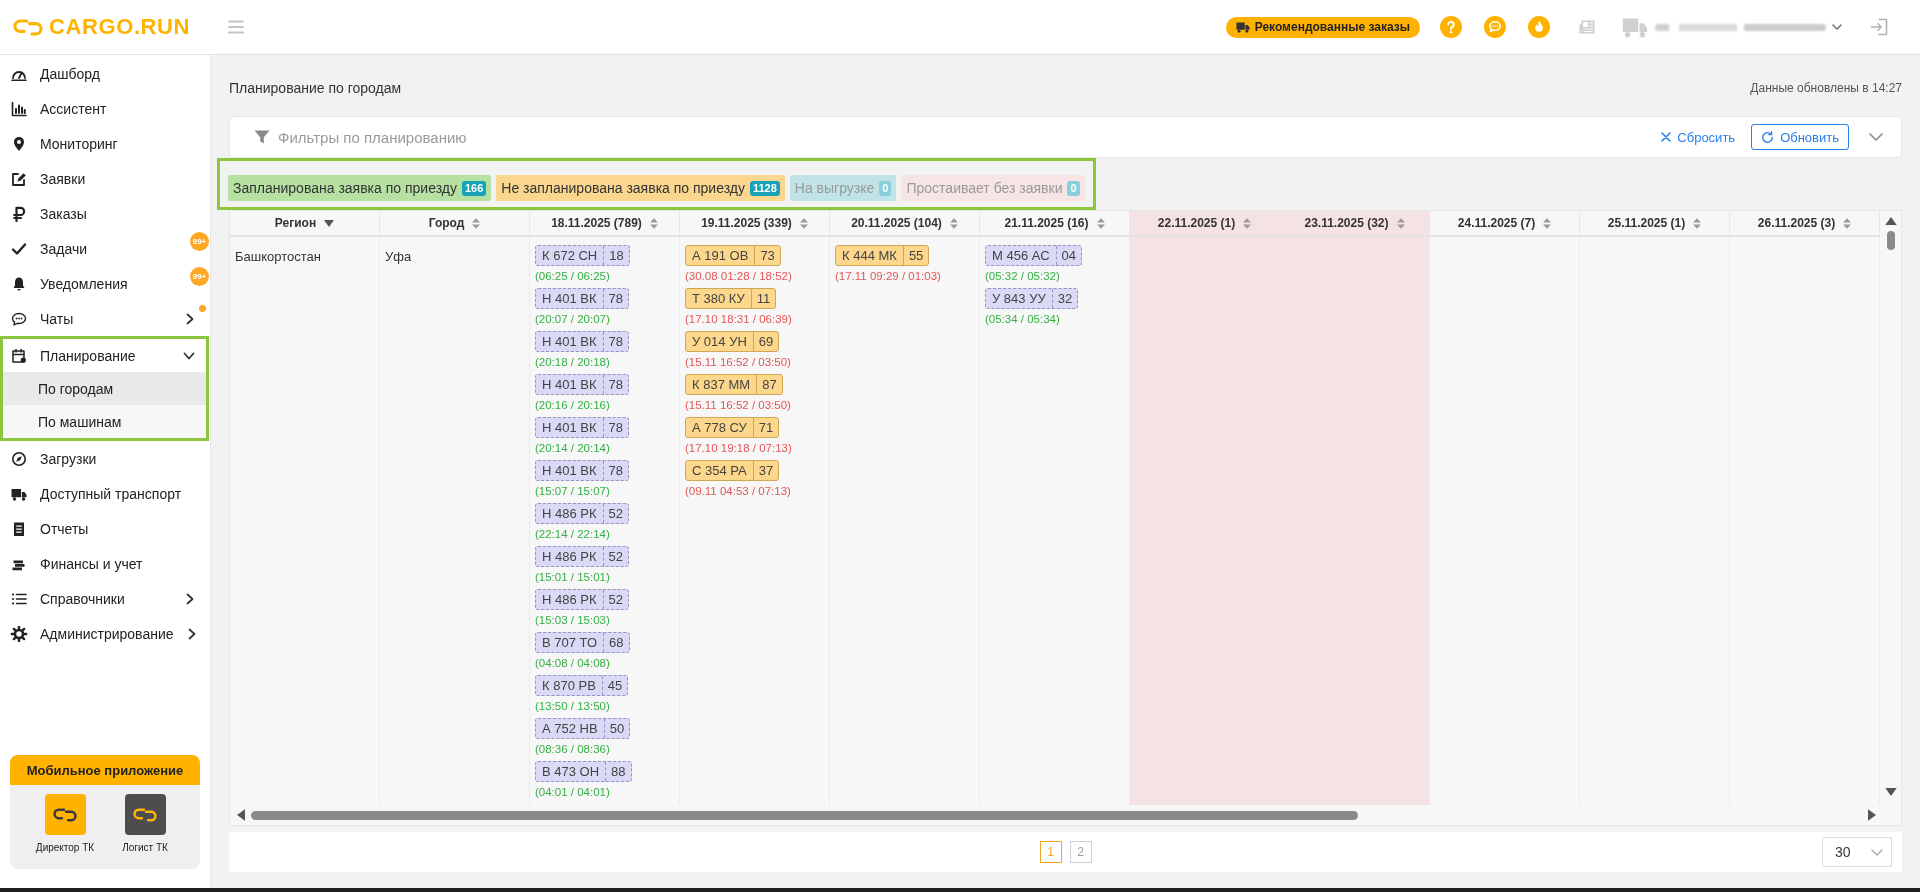 The width and height of the screenshot is (1920, 892). I want to click on vehicle-plate-chip: В 473 ОН 88, so click(583, 771).